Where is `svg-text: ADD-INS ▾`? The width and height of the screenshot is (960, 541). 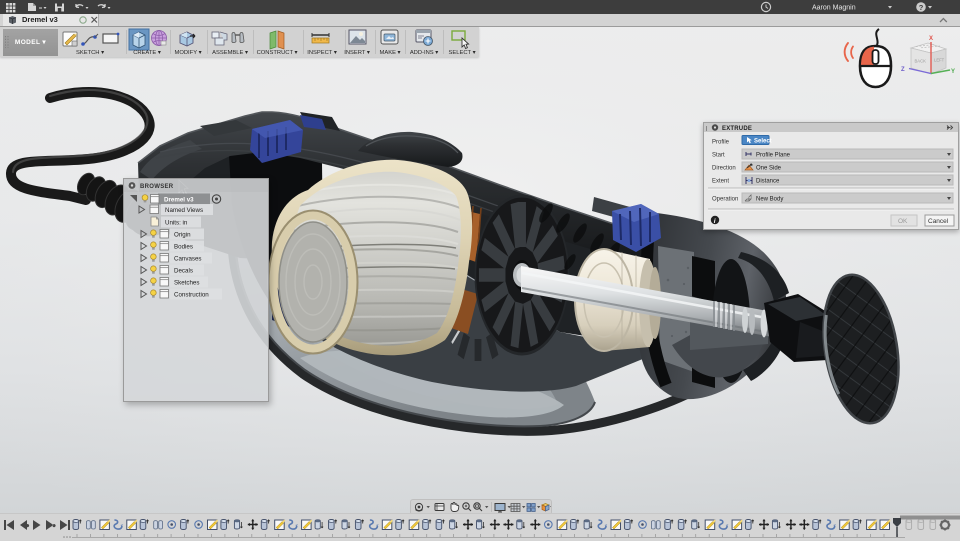 svg-text: ADD-INS ▾ is located at coordinates (424, 53).